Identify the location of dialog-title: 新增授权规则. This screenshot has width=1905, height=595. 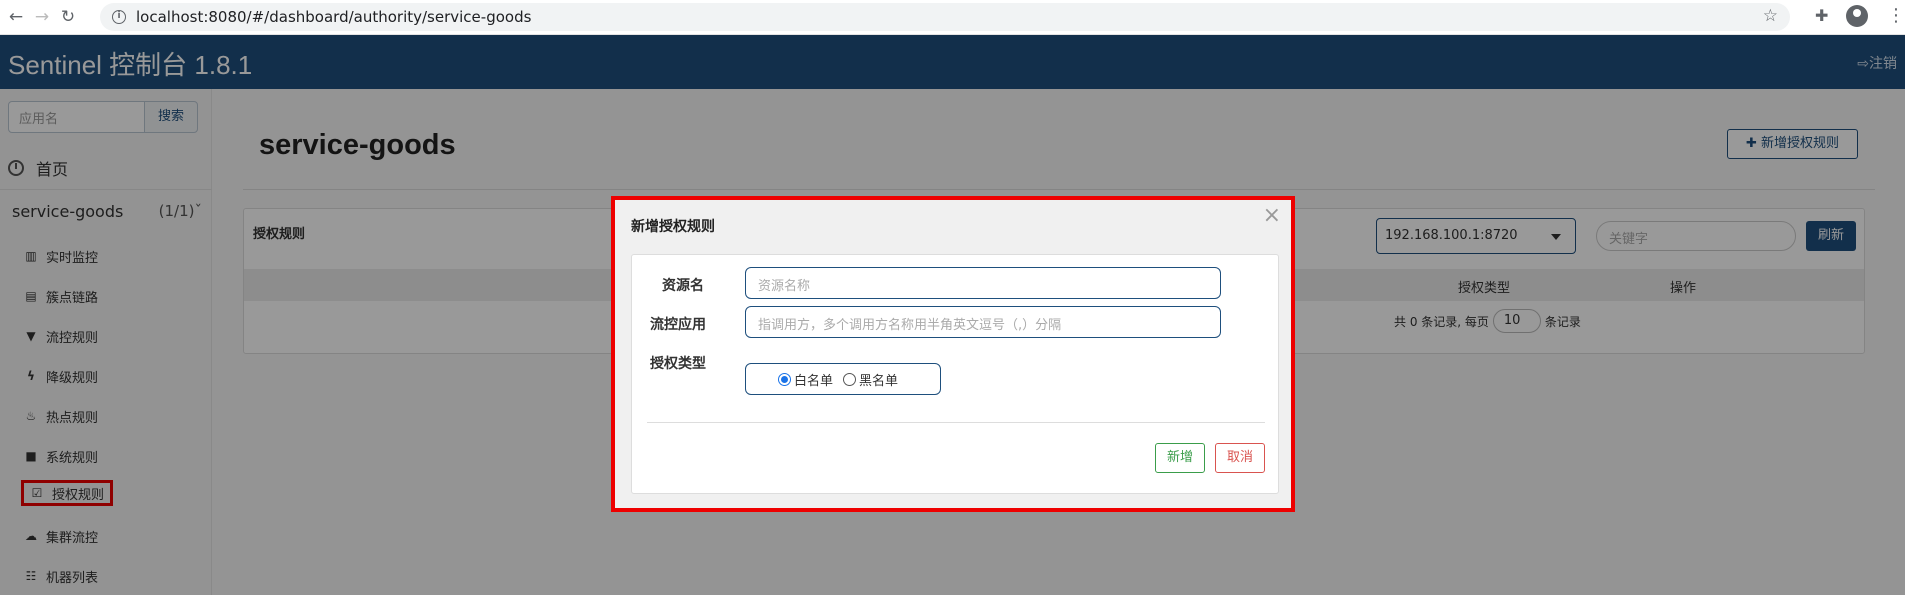
(673, 227).